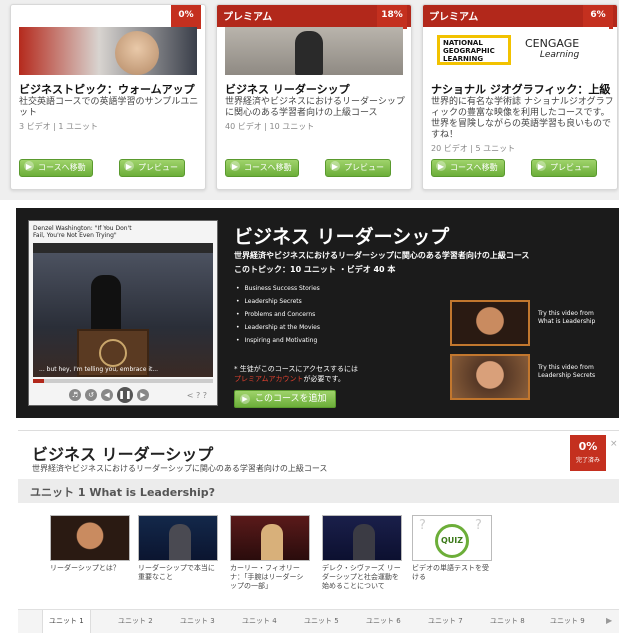 The height and width of the screenshot is (633, 619). What do you see at coordinates (588, 453) in the screenshot?
I see `completion-badge: 0% 完了済み` at bounding box center [588, 453].